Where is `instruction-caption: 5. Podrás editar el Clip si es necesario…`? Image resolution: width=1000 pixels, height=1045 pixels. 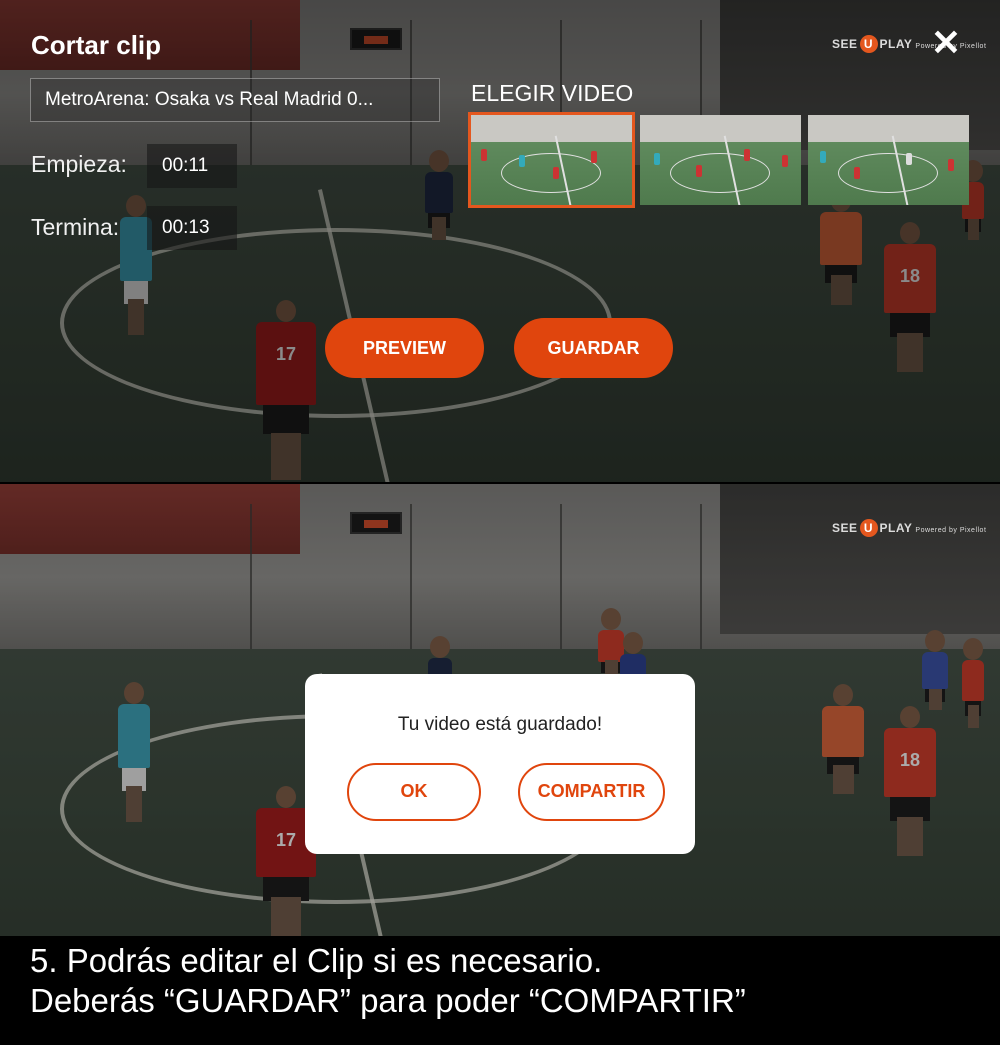 instruction-caption: 5. Podrás editar el Clip si es necesario… is located at coordinates (500, 990).